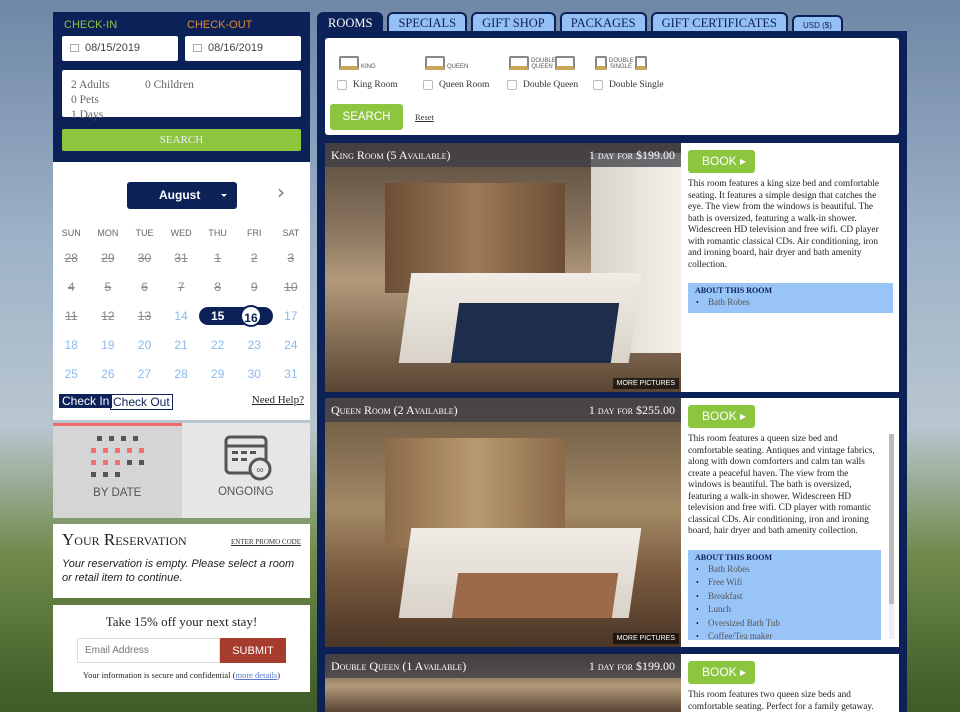 Image resolution: width=960 pixels, height=712 pixels. Describe the element at coordinates (464, 85) in the screenshot. I see `queen-label: Queen Room` at that location.